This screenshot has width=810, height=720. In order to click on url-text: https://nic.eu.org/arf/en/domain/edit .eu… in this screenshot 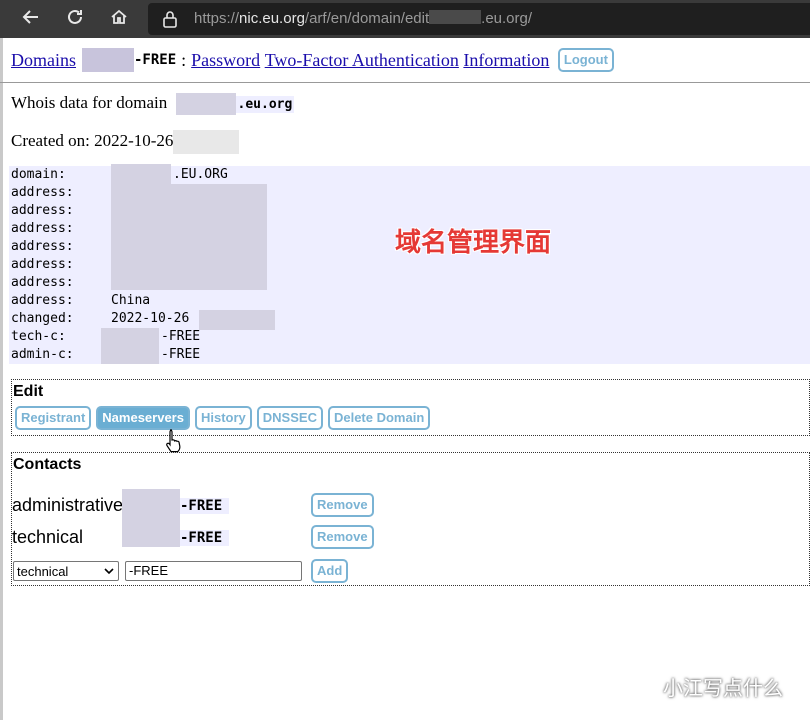, I will do `click(363, 18)`.